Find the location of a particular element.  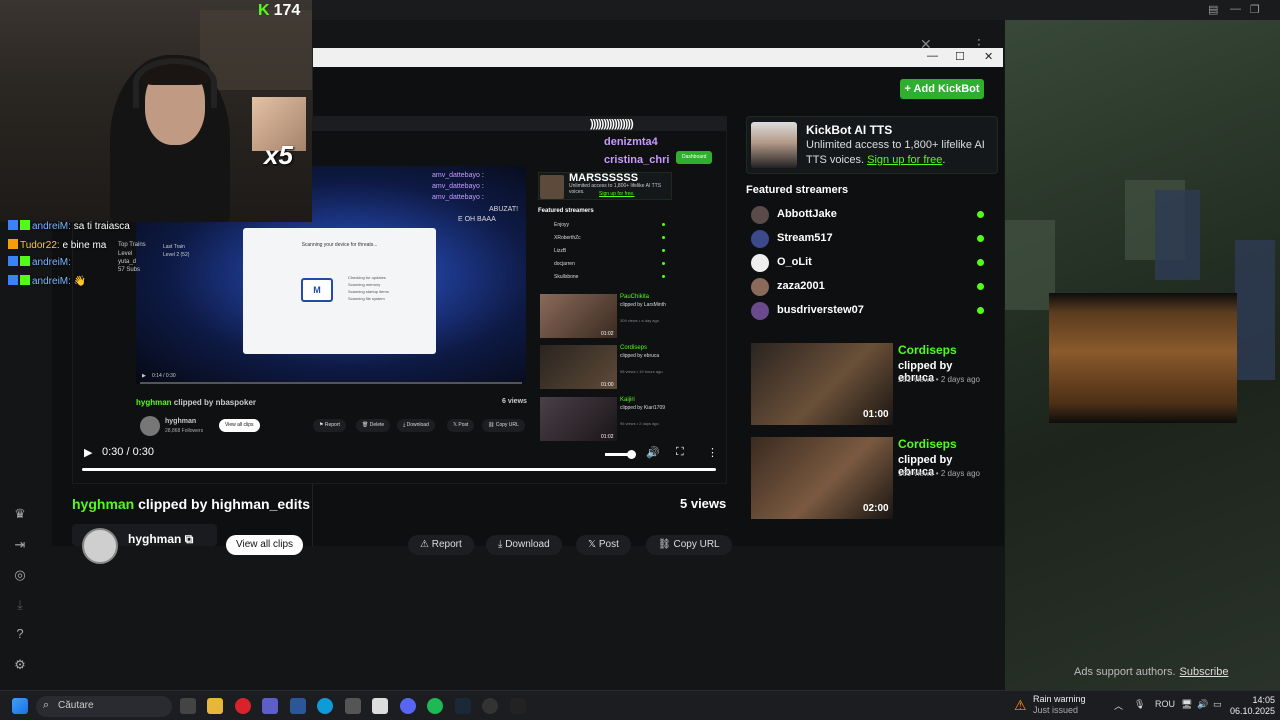

weather-warning-icon: ⚠ is located at coordinates (1020, 705).